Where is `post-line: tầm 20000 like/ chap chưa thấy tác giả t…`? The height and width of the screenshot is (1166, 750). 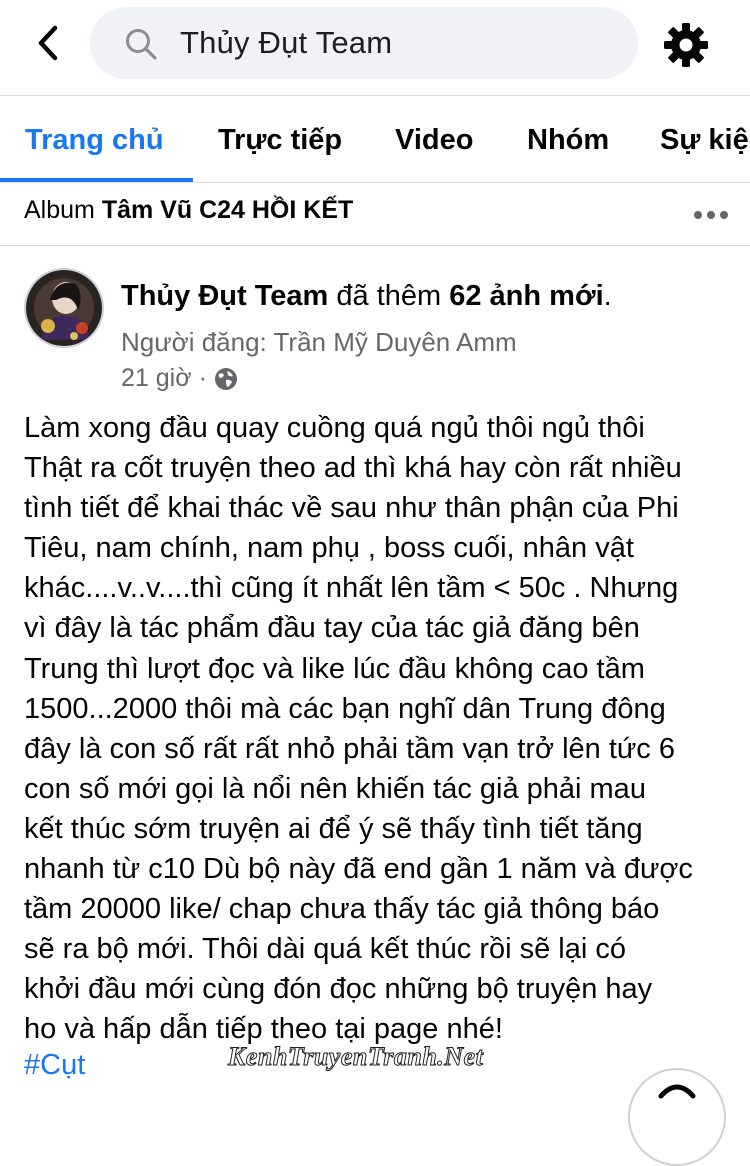 post-line: tầm 20000 like/ chap chưa thấy tác giả t… is located at coordinates (342, 909).